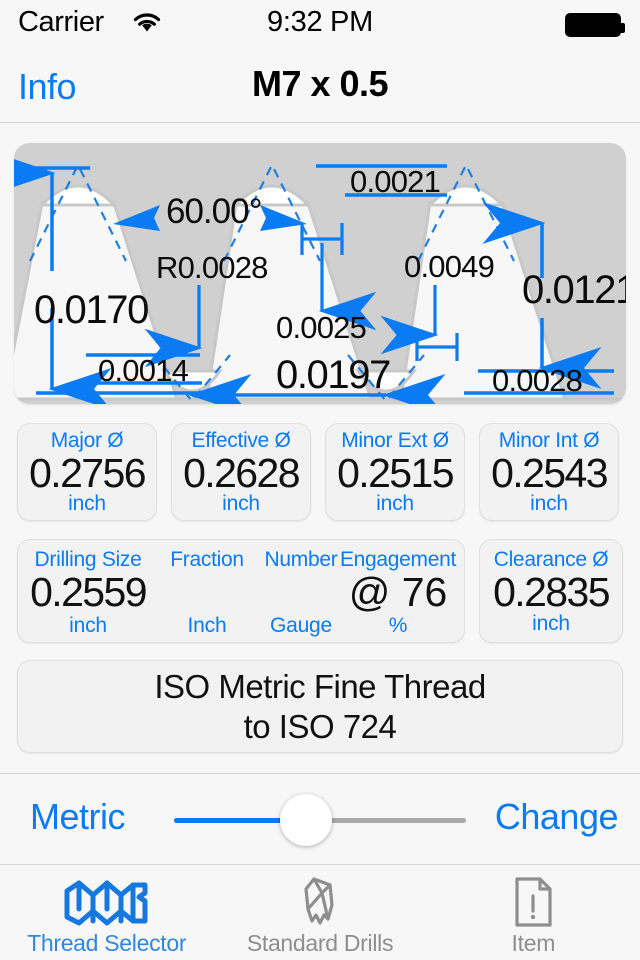 This screenshot has height=960, width=640. What do you see at coordinates (107, 903) in the screenshot?
I see `screw-thread-icon` at bounding box center [107, 903].